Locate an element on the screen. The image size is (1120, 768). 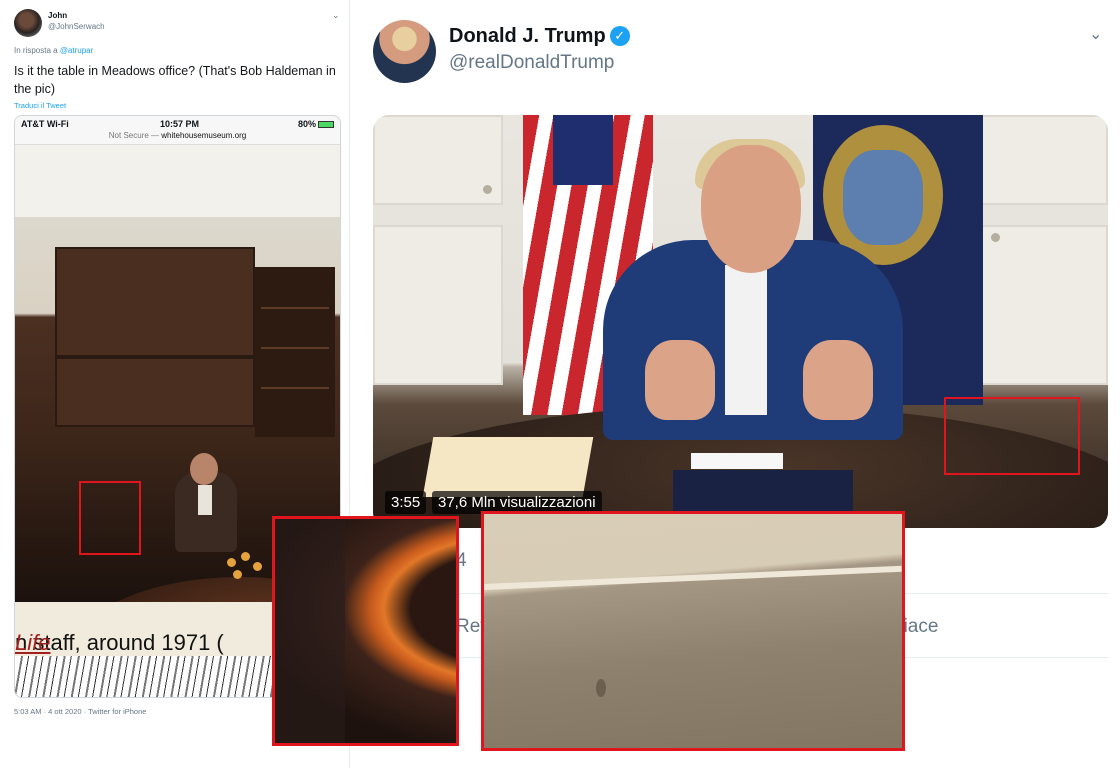
caption-link: Life is located at coordinates (32, 643).